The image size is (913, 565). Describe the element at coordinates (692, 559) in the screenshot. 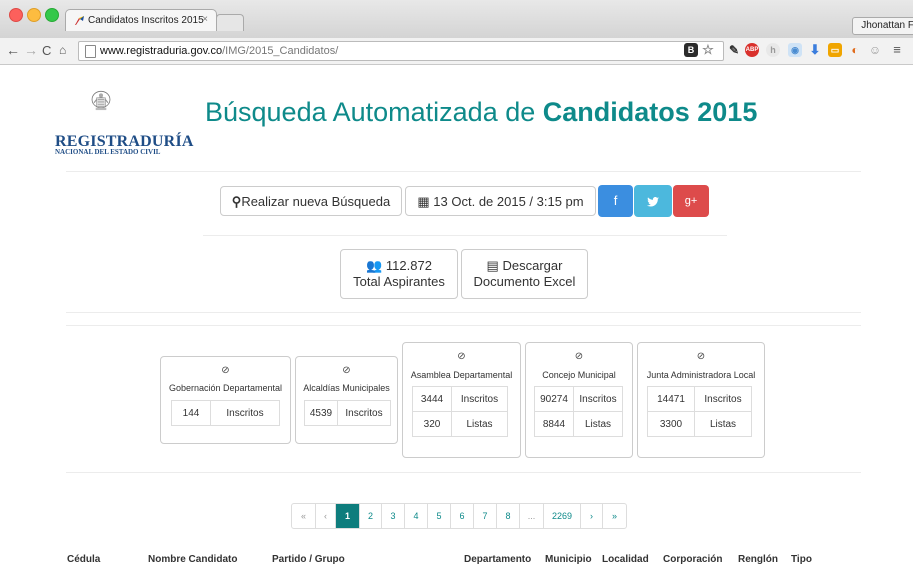

I see `column-corporacion: Corporación` at that location.